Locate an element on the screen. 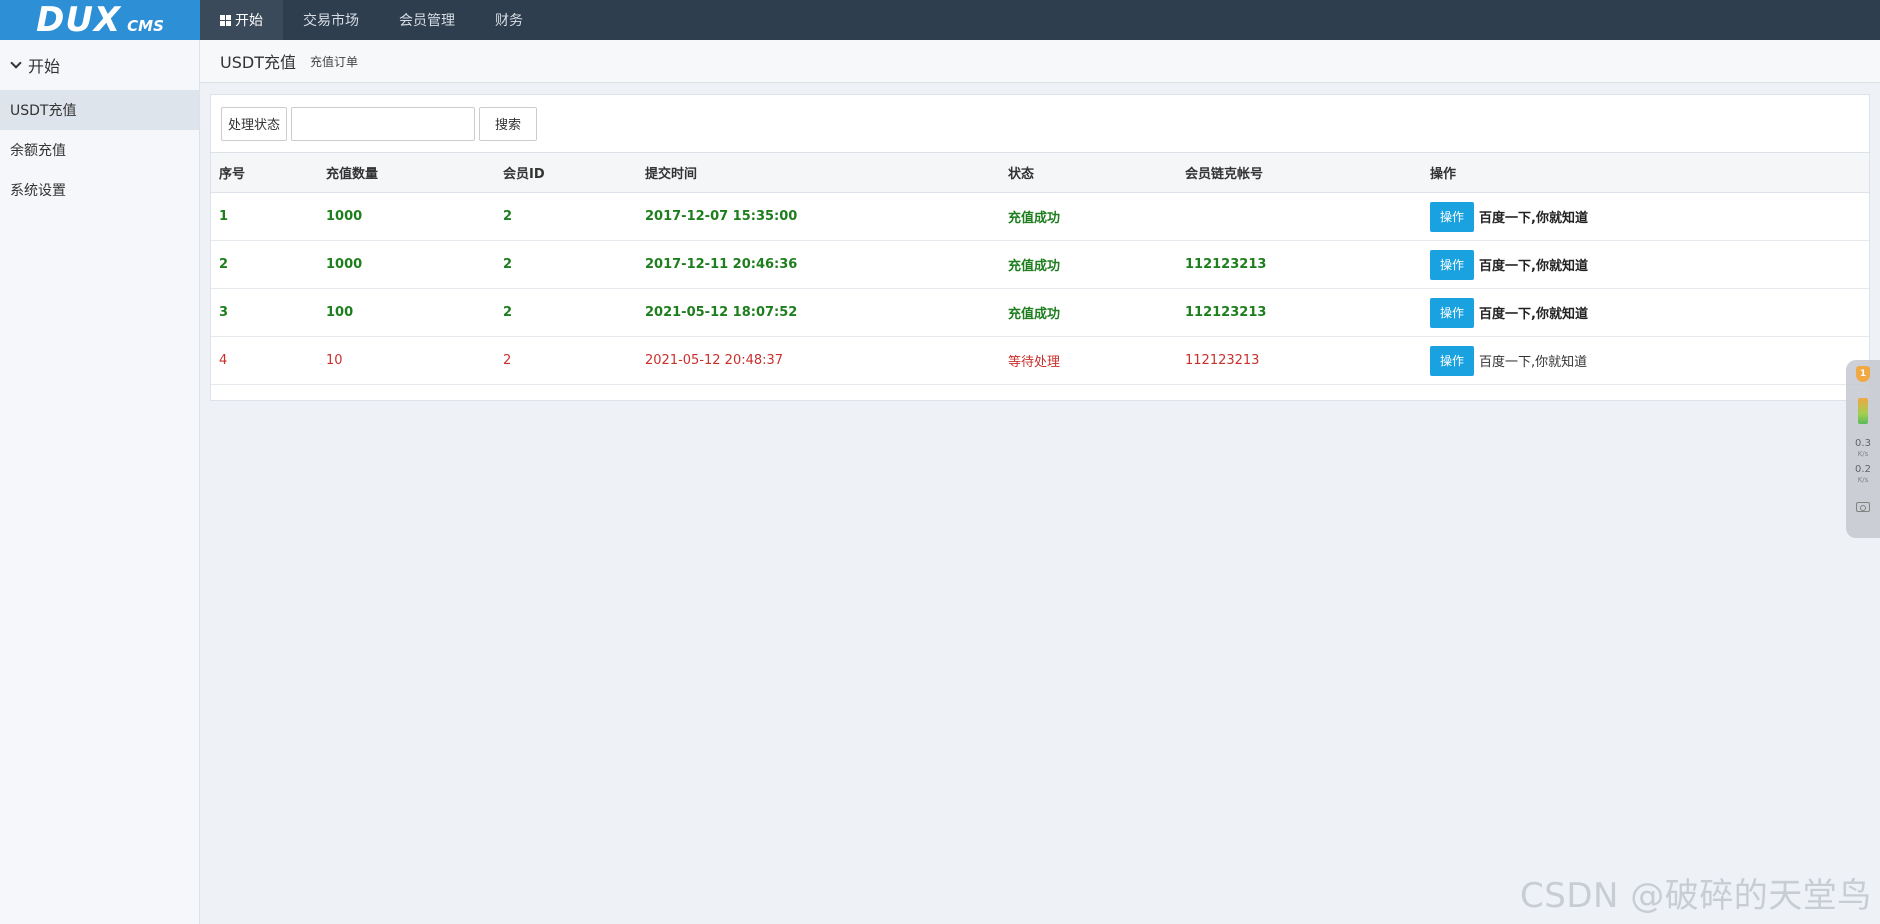 This screenshot has width=1880, height=924. cell-amount: 100 is located at coordinates (406, 312).